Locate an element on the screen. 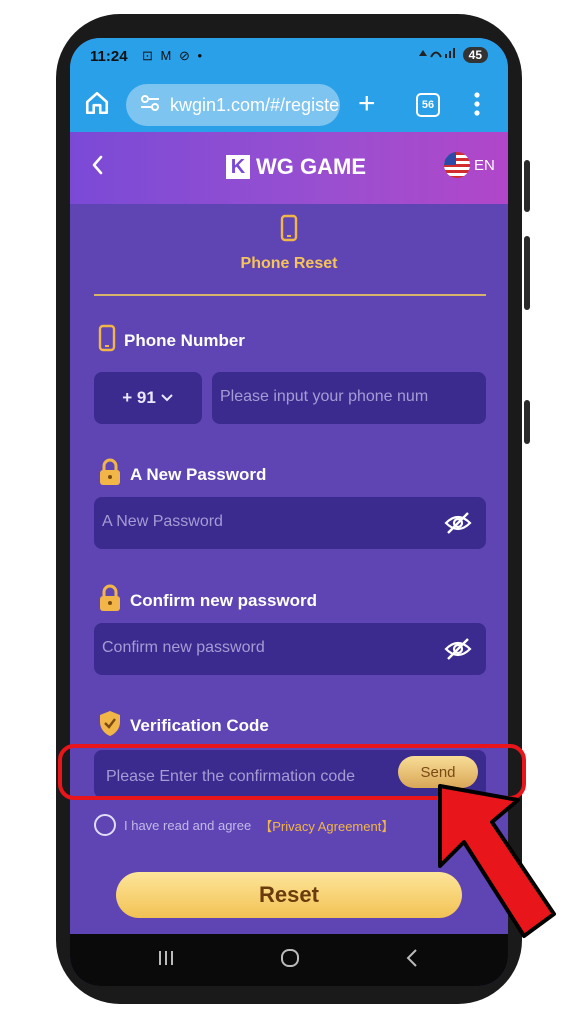 The image size is (576, 1024). country-code-select: + 91 is located at coordinates (148, 398).